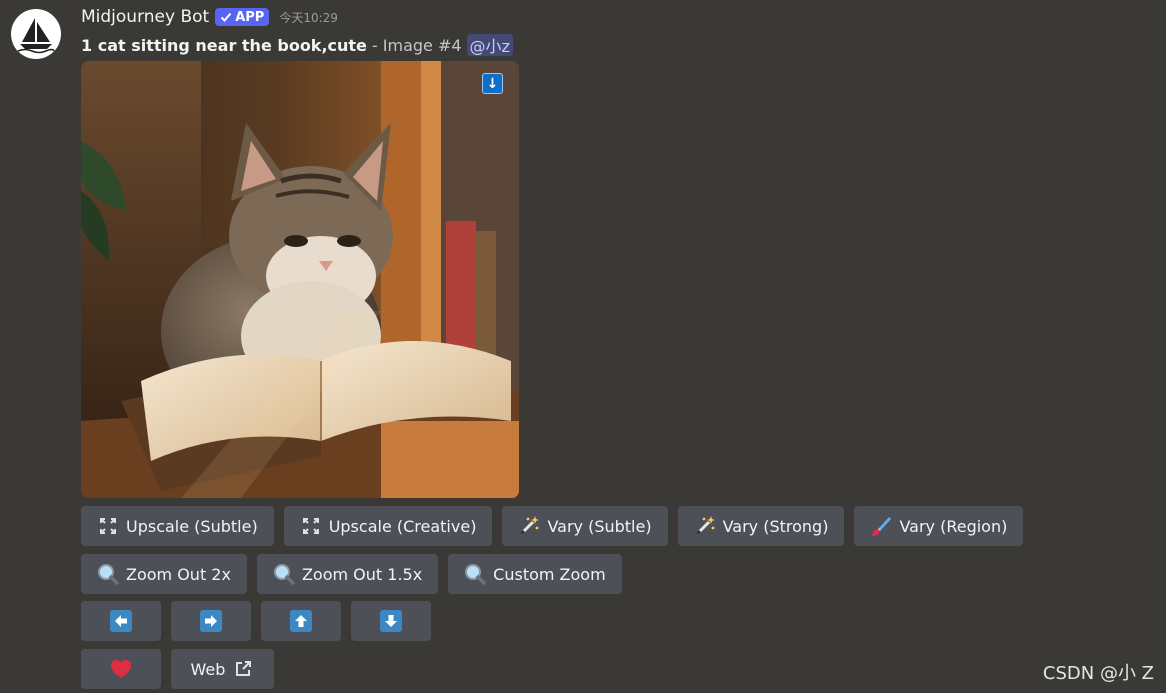 The image size is (1166, 693). What do you see at coordinates (881, 526) in the screenshot?
I see `paintbrush-icon` at bounding box center [881, 526].